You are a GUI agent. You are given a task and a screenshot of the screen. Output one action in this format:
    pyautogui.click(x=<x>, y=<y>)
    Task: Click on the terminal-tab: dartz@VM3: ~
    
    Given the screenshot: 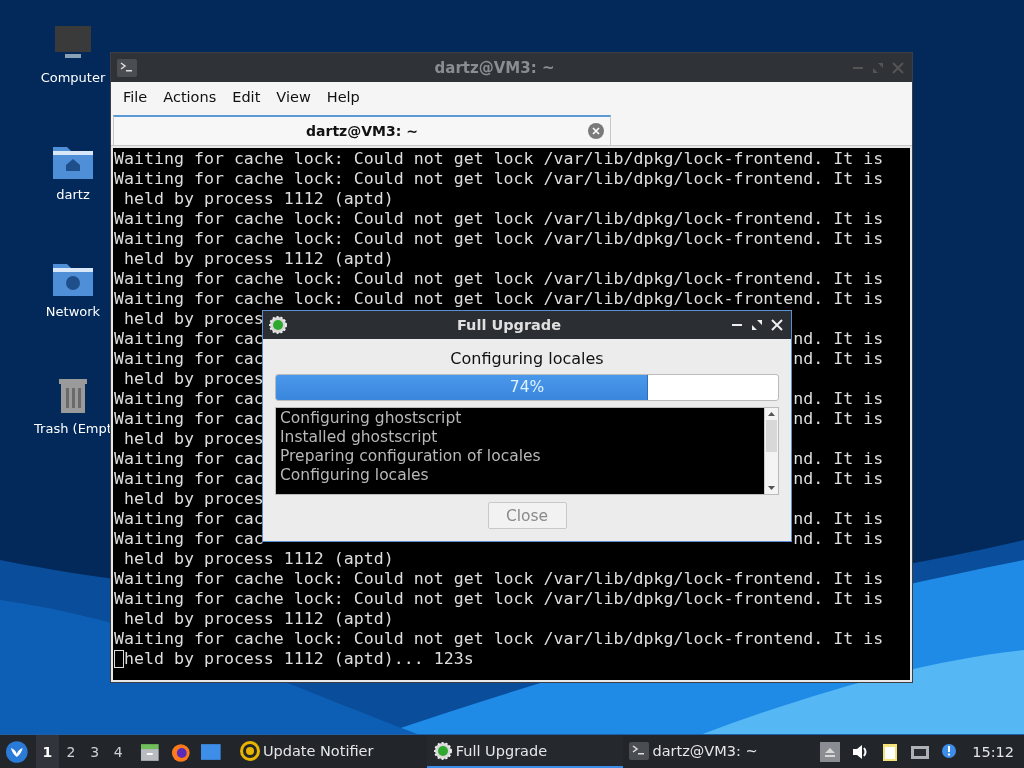 What is the action you would take?
    pyautogui.click(x=362, y=130)
    